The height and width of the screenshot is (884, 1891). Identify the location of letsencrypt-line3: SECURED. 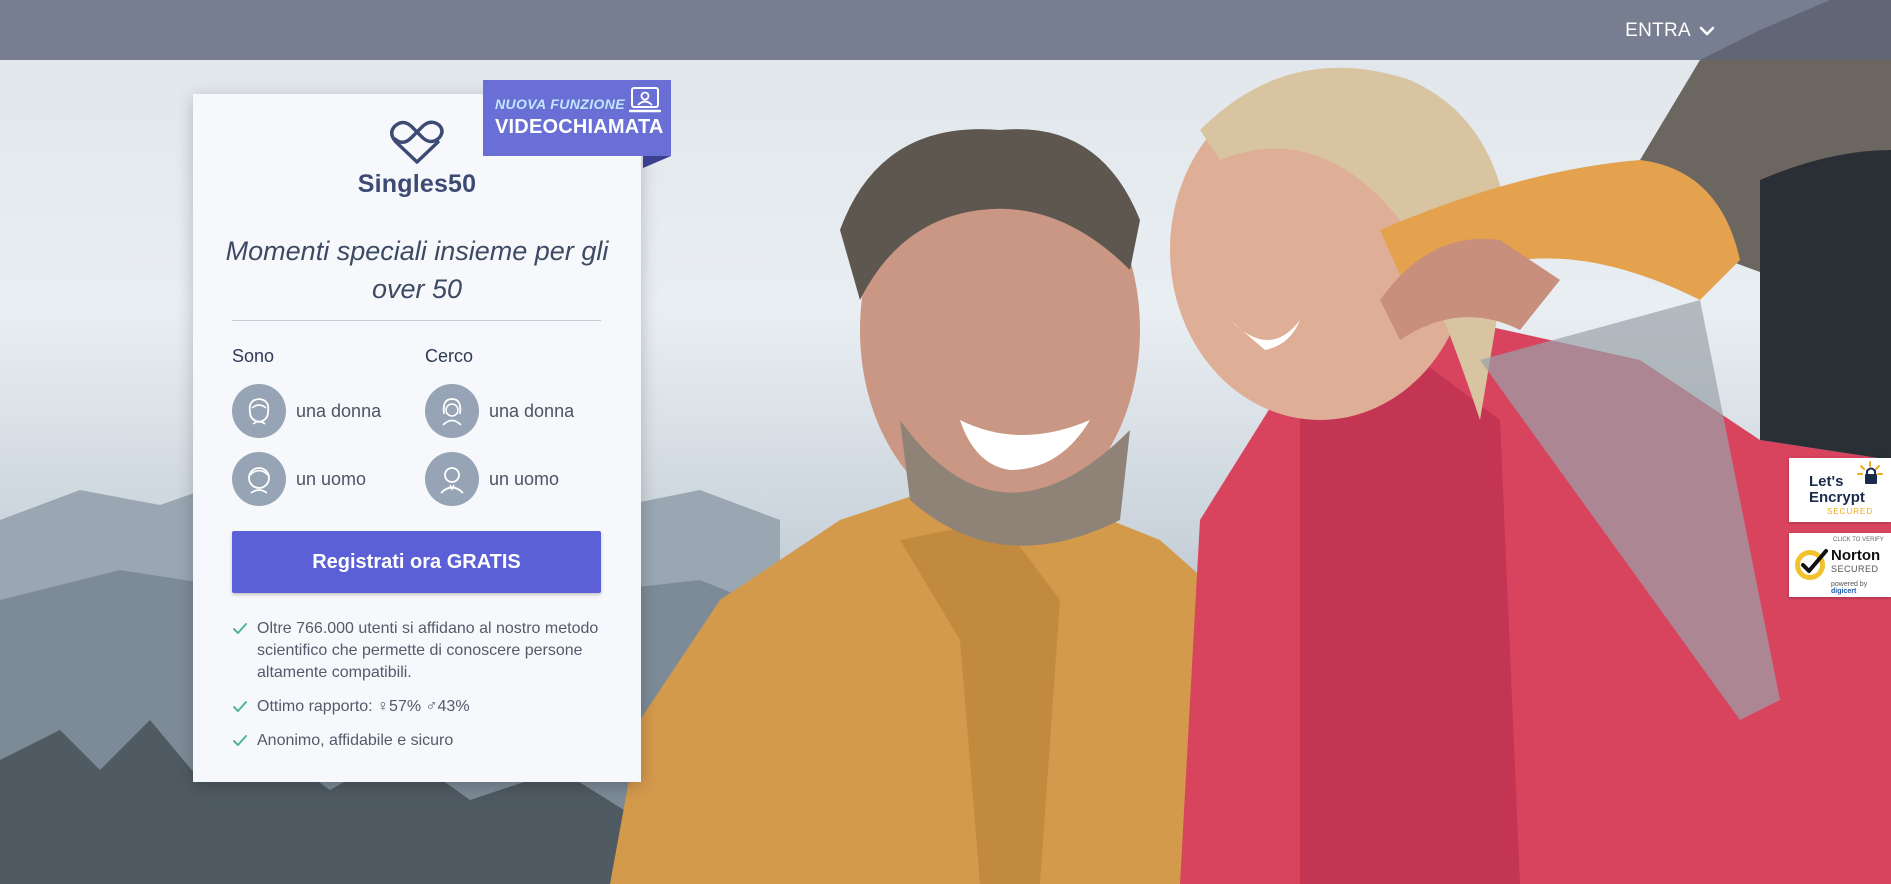
(1850, 511).